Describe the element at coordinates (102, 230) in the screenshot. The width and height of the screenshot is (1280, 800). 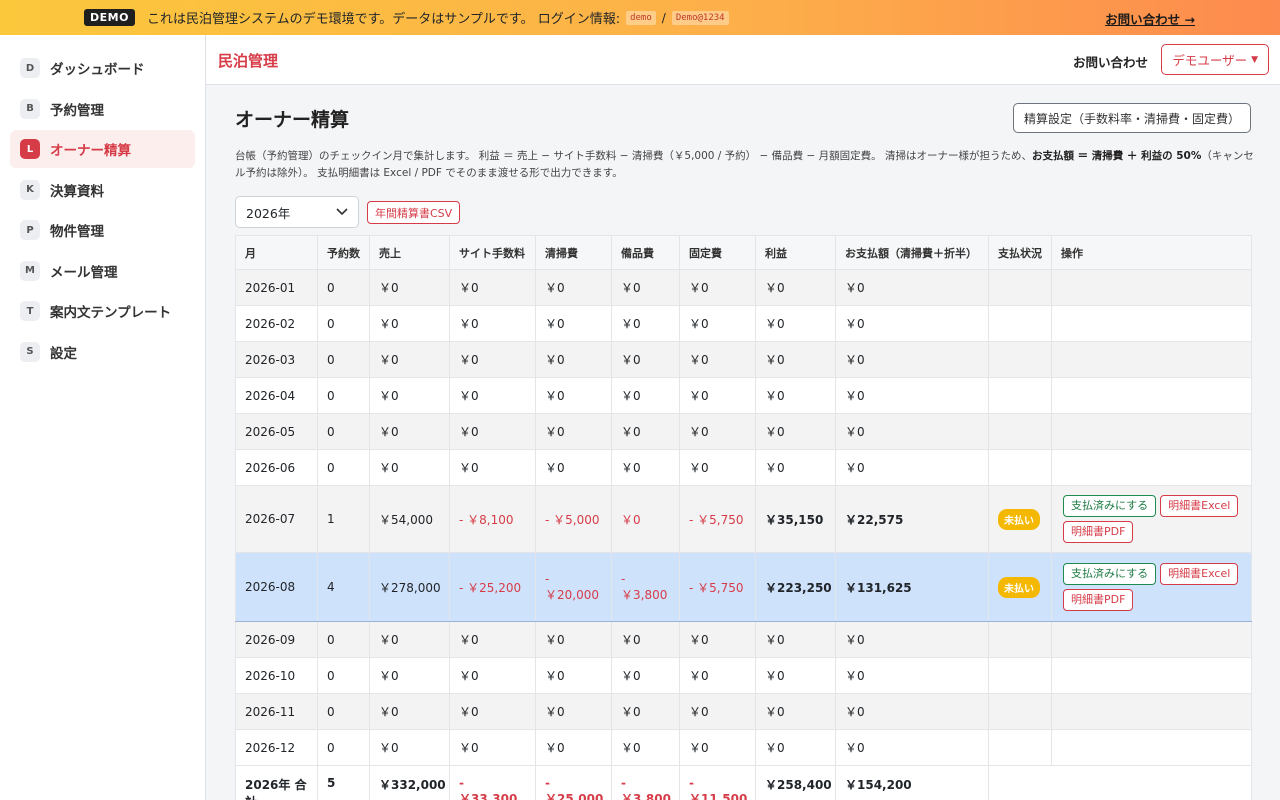
I see `sidebar-item-properties: P 物件管理` at that location.